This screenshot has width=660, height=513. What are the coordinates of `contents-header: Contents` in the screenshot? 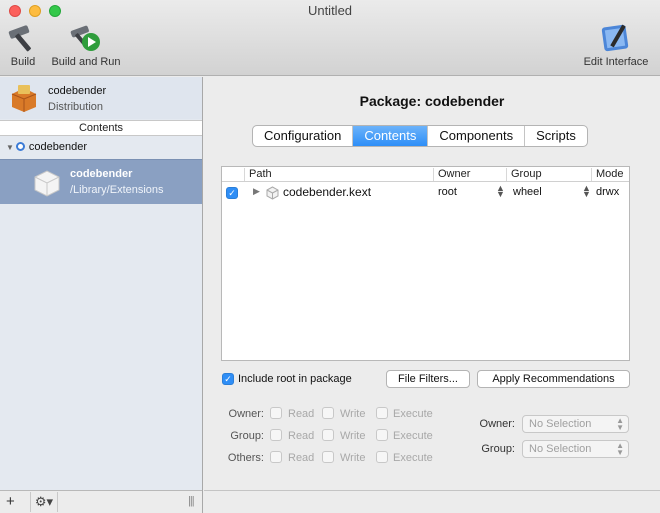 It's located at (101, 128).